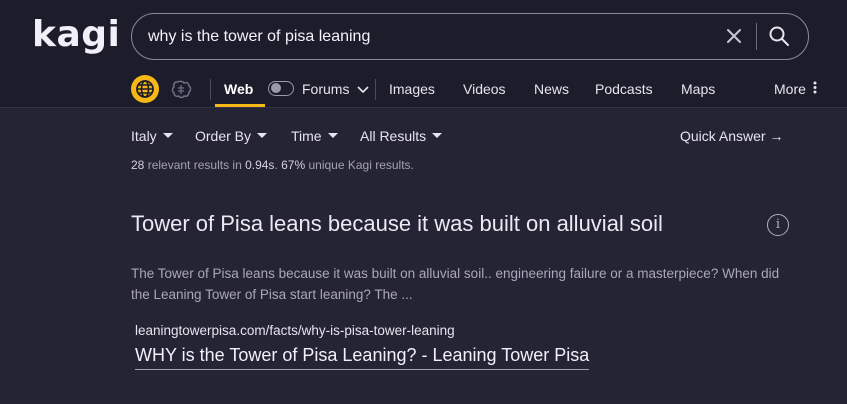  I want to click on time-filter: Time, so click(314, 136).